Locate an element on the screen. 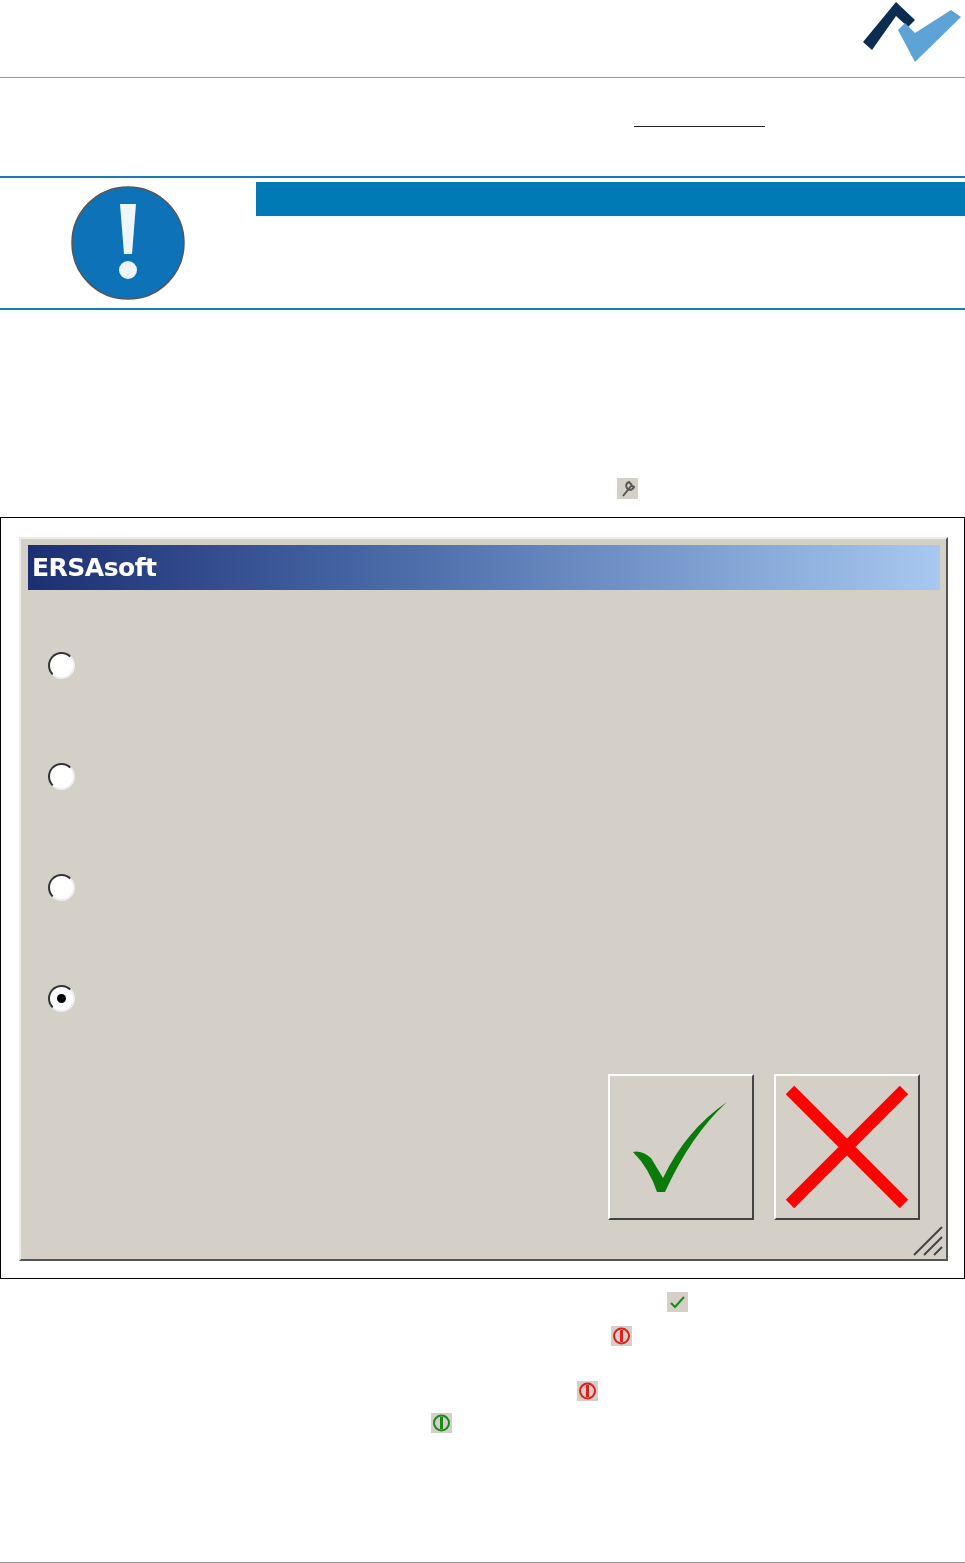 Image resolution: width=965 pixels, height=1563 pixels. window-title: ERSAsoft is located at coordinates (484, 567).